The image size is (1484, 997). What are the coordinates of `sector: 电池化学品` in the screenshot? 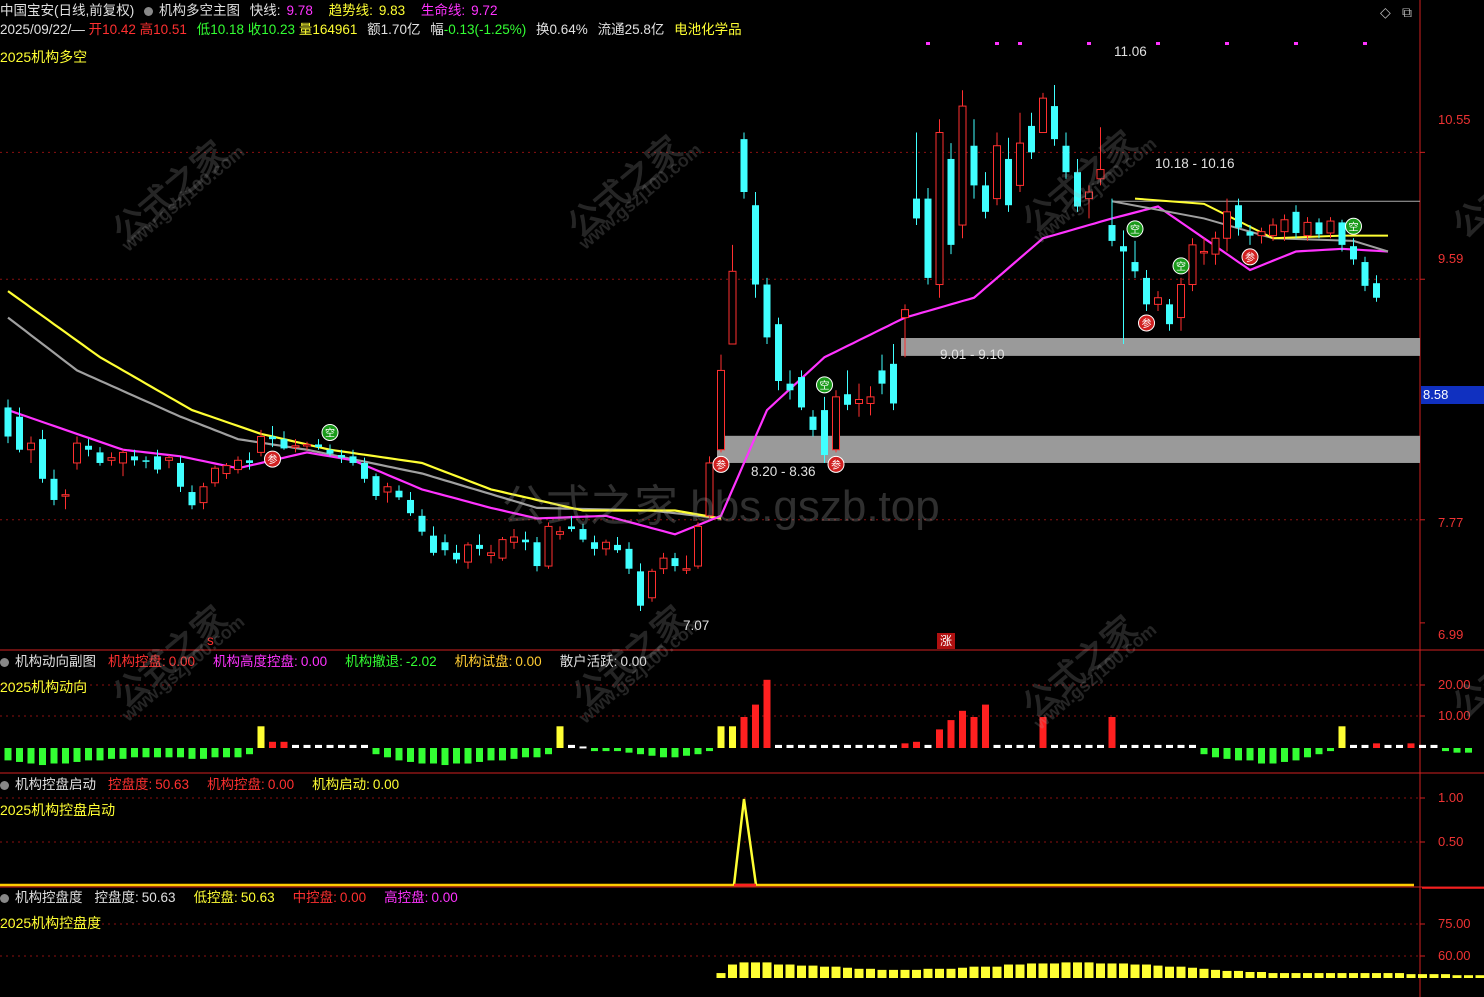 It's located at (708, 29).